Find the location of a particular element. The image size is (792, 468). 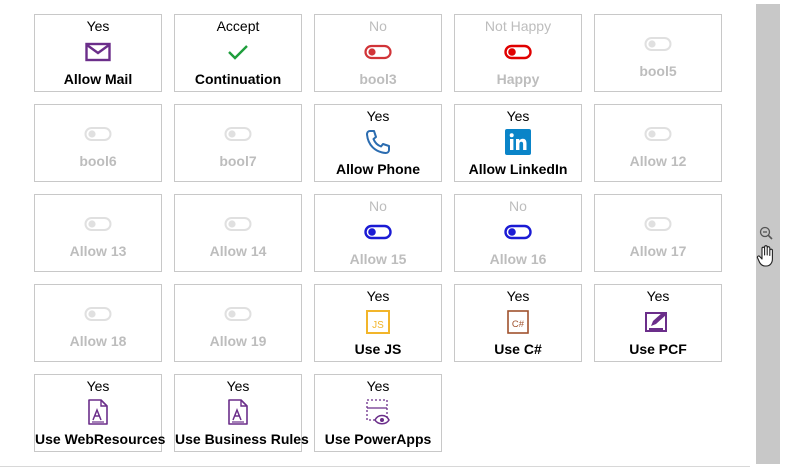

toggle-tile-allow-19: Allow 19 is located at coordinates (238, 323).